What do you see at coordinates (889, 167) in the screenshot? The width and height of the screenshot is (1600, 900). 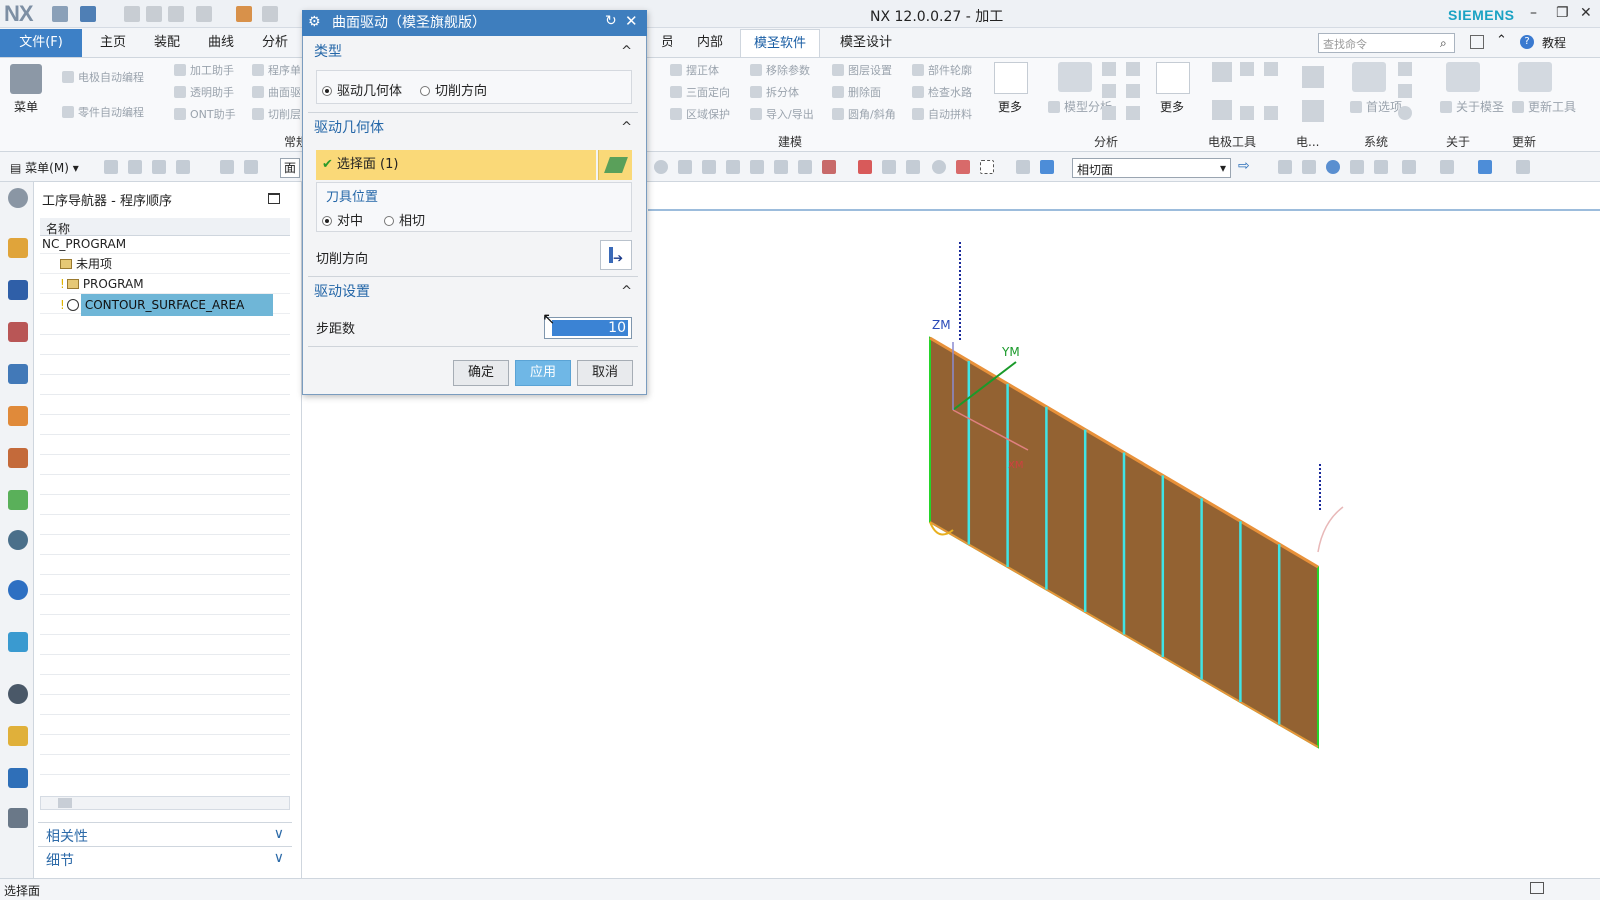 I see `midpoint-icon` at bounding box center [889, 167].